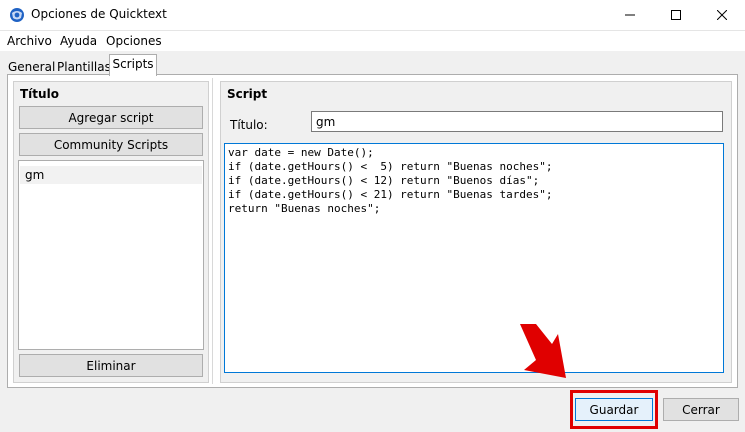 Image resolution: width=745 pixels, height=432 pixels. I want to click on script-list-item: gm, so click(111, 175).